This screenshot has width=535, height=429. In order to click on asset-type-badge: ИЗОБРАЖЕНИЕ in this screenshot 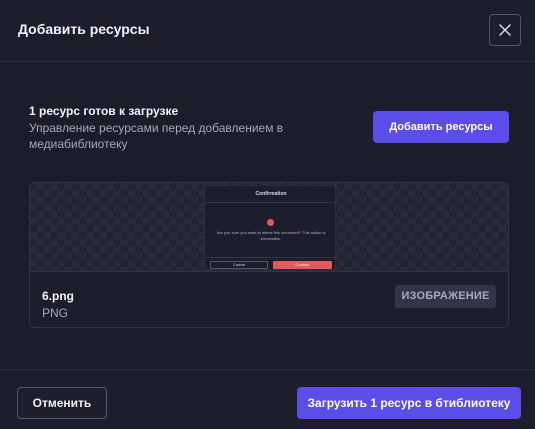, I will do `click(445, 296)`.